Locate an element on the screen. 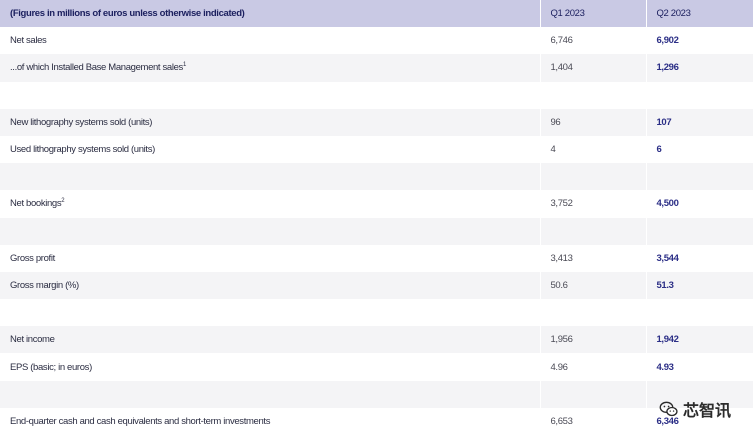 The image size is (753, 439). table-row: Net income 1,956 1,942 is located at coordinates (376, 340).